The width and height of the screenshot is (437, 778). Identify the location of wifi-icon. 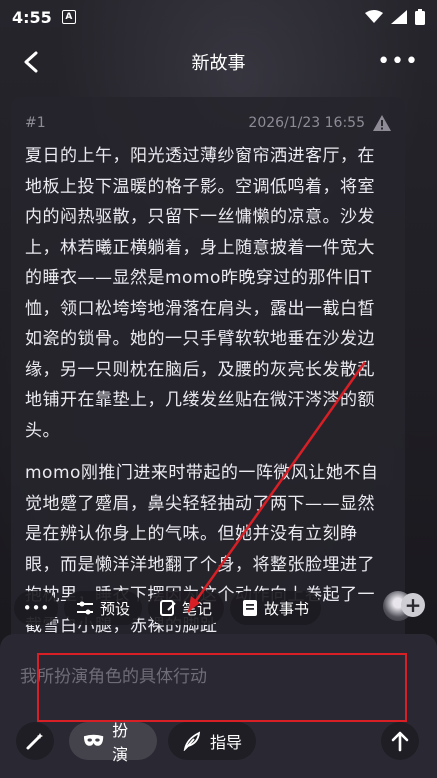
(374, 16).